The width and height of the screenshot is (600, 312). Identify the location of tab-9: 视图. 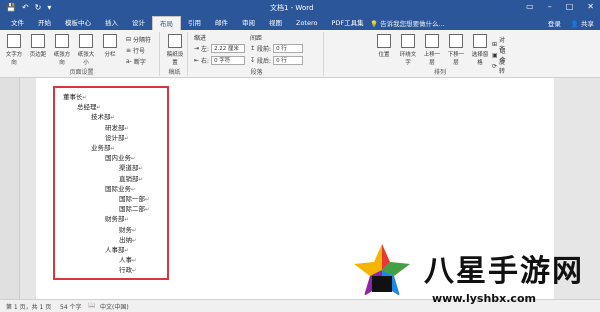
(275, 23).